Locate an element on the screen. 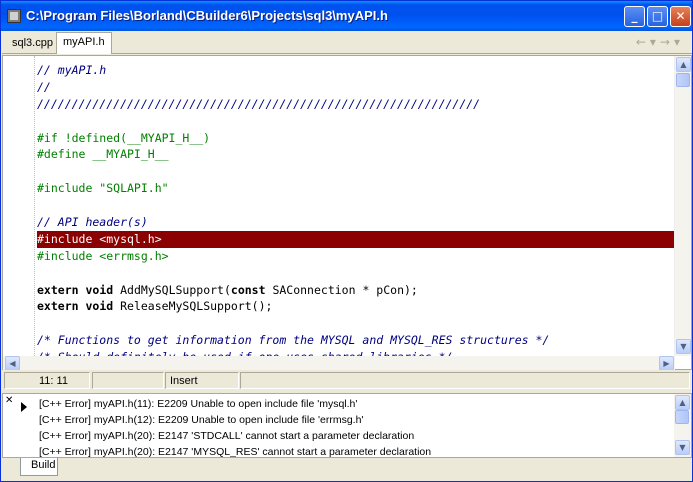 The width and height of the screenshot is (693, 482). scroll-left-icon: ◀ is located at coordinates (12, 363).